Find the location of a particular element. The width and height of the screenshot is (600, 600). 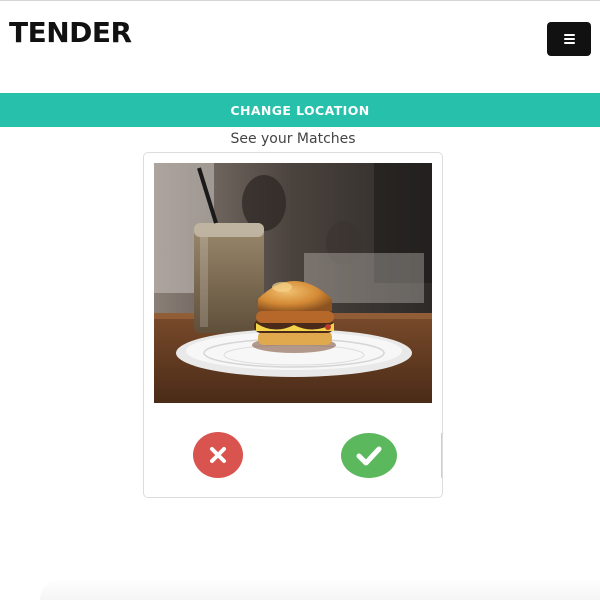

hamburger-icon is located at coordinates (569, 39).